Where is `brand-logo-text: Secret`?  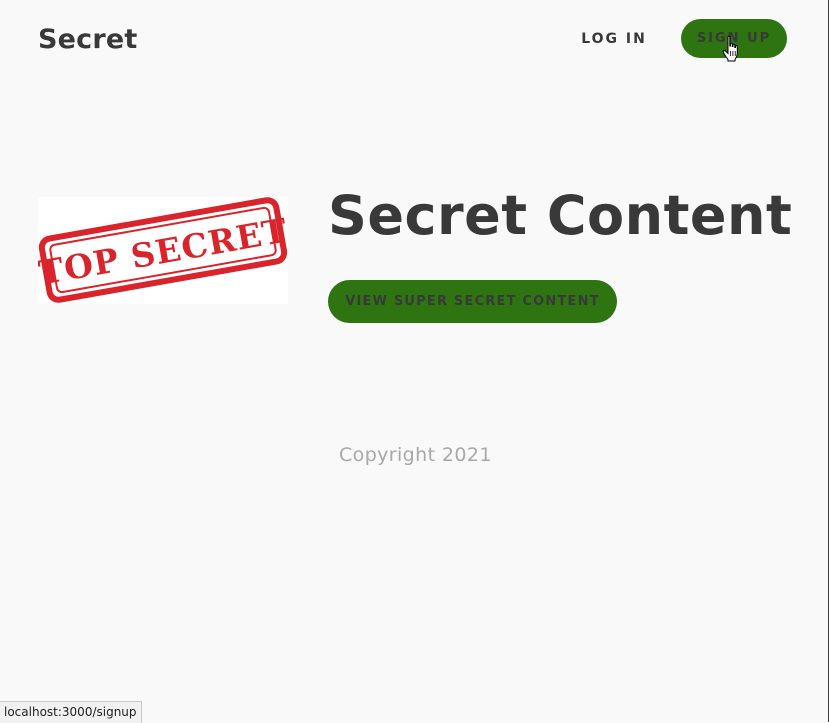 brand-logo-text: Secret is located at coordinates (88, 40).